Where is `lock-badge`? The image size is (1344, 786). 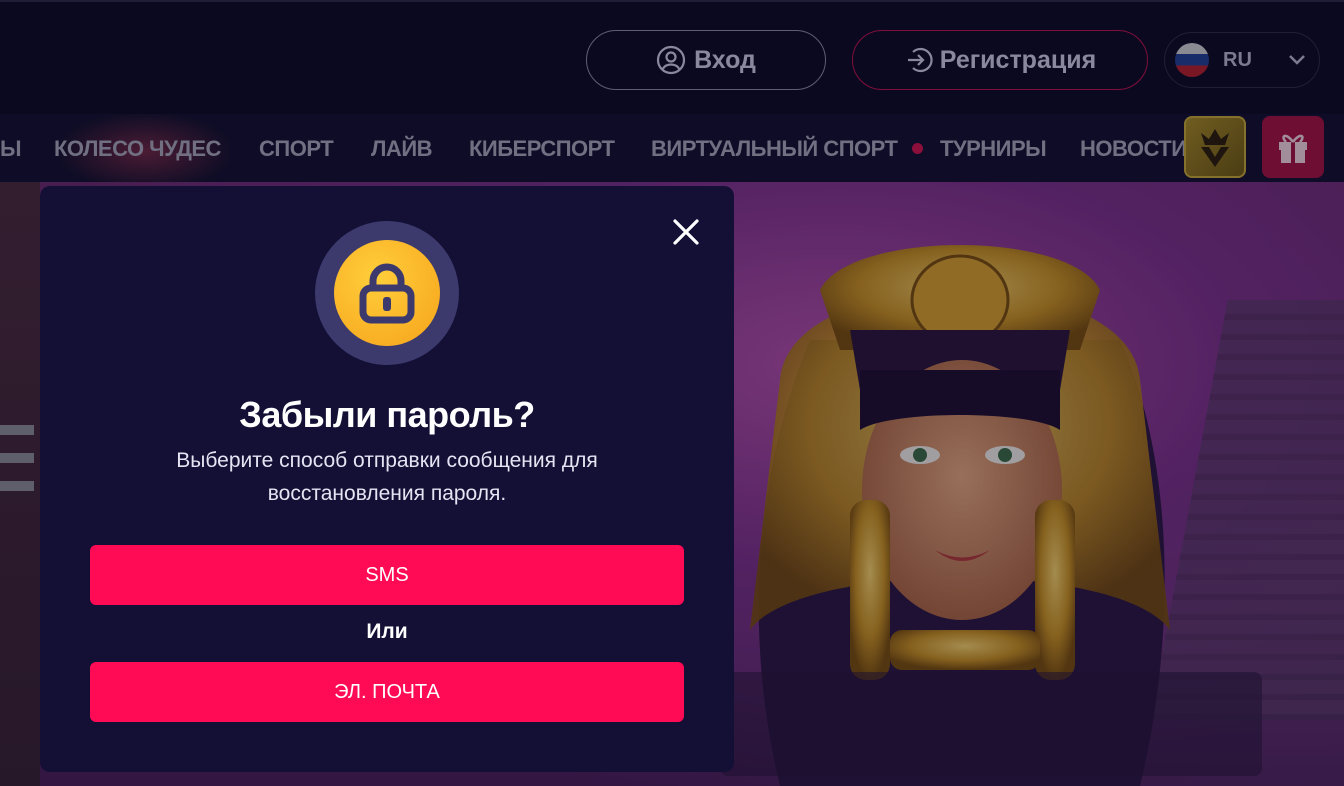
lock-badge is located at coordinates (387, 293).